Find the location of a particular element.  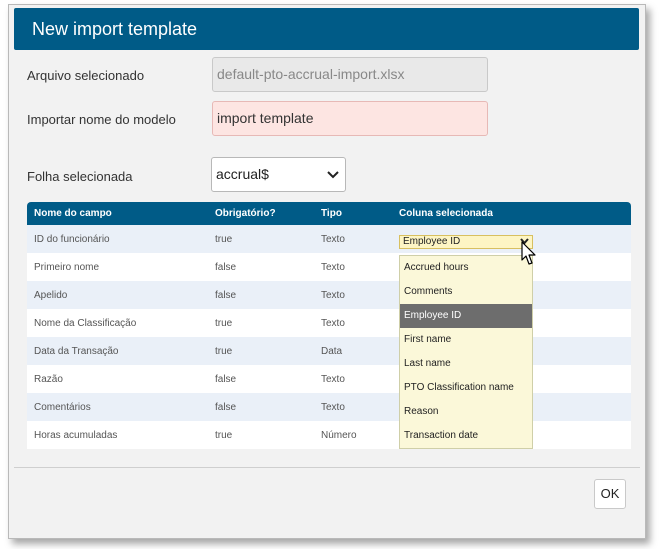

table-row: Data da Transação true Data is located at coordinates (329, 351).